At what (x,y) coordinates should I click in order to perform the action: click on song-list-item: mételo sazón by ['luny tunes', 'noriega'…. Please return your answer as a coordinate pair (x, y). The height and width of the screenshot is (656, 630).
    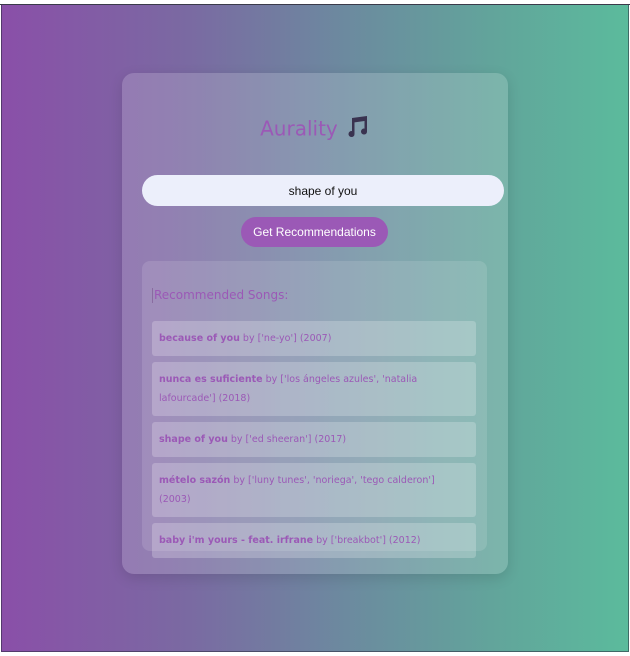
    Looking at the image, I should click on (314, 490).